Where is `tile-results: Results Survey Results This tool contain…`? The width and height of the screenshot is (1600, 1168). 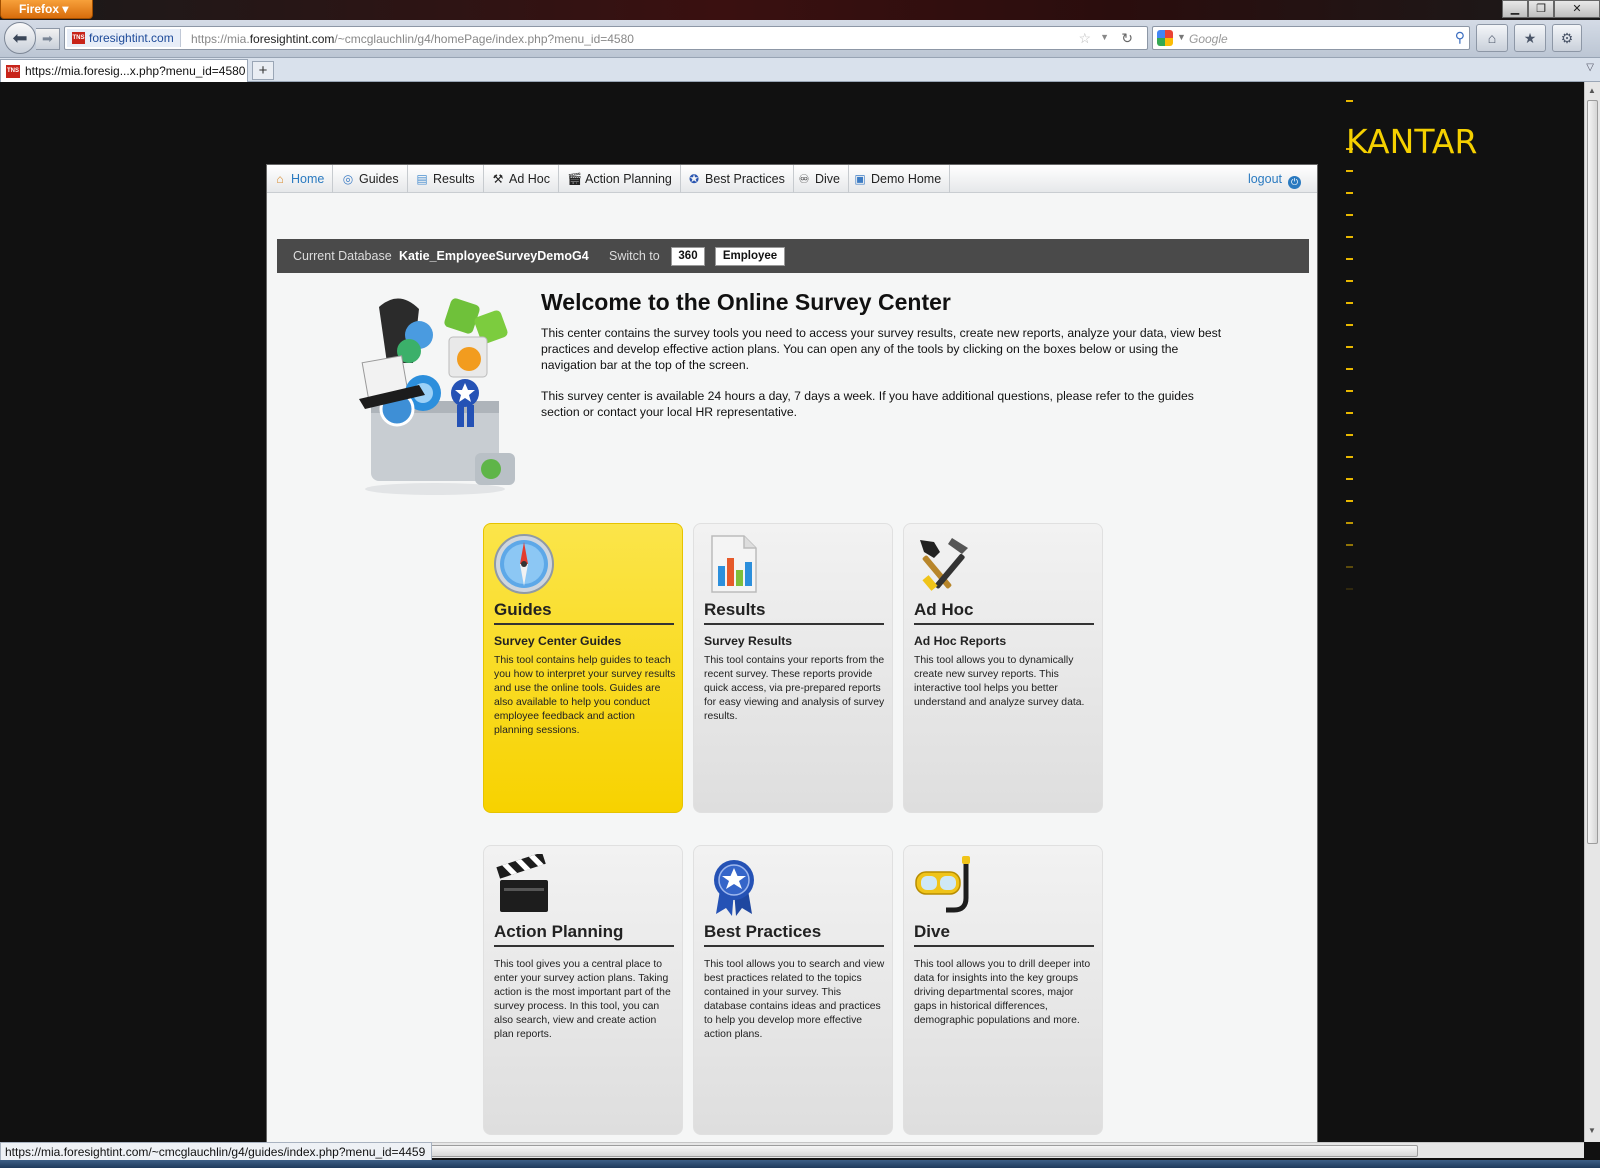
tile-results: Results Survey Results This tool contain… is located at coordinates (793, 668).